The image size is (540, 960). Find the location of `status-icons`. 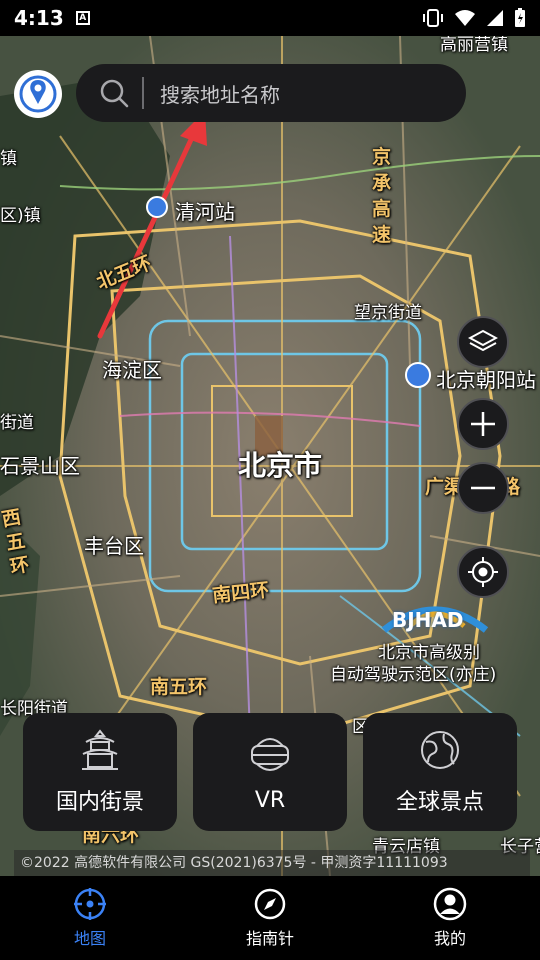

status-icons is located at coordinates (474, 18).